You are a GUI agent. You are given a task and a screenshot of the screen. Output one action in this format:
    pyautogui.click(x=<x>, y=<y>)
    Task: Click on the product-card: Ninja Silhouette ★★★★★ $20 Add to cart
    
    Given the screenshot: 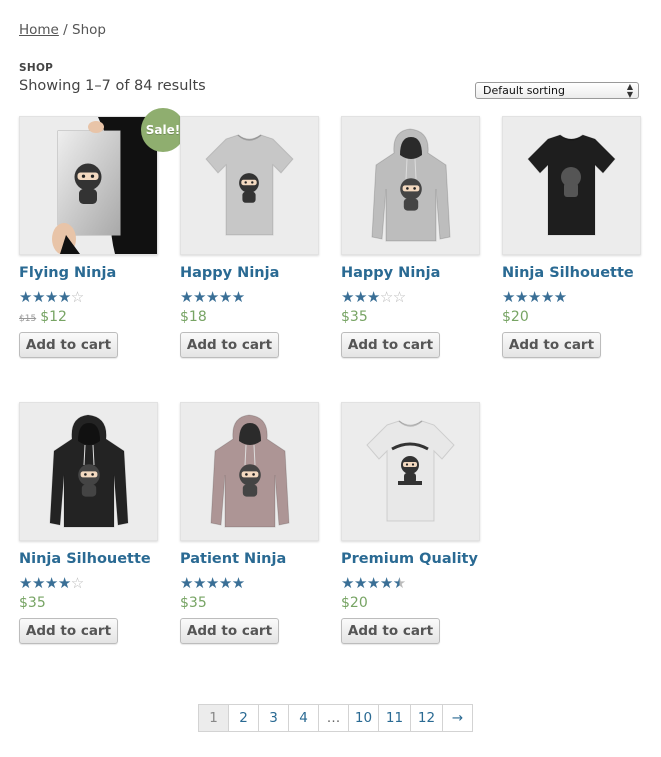 What is the action you would take?
    pyautogui.click(x=571, y=237)
    